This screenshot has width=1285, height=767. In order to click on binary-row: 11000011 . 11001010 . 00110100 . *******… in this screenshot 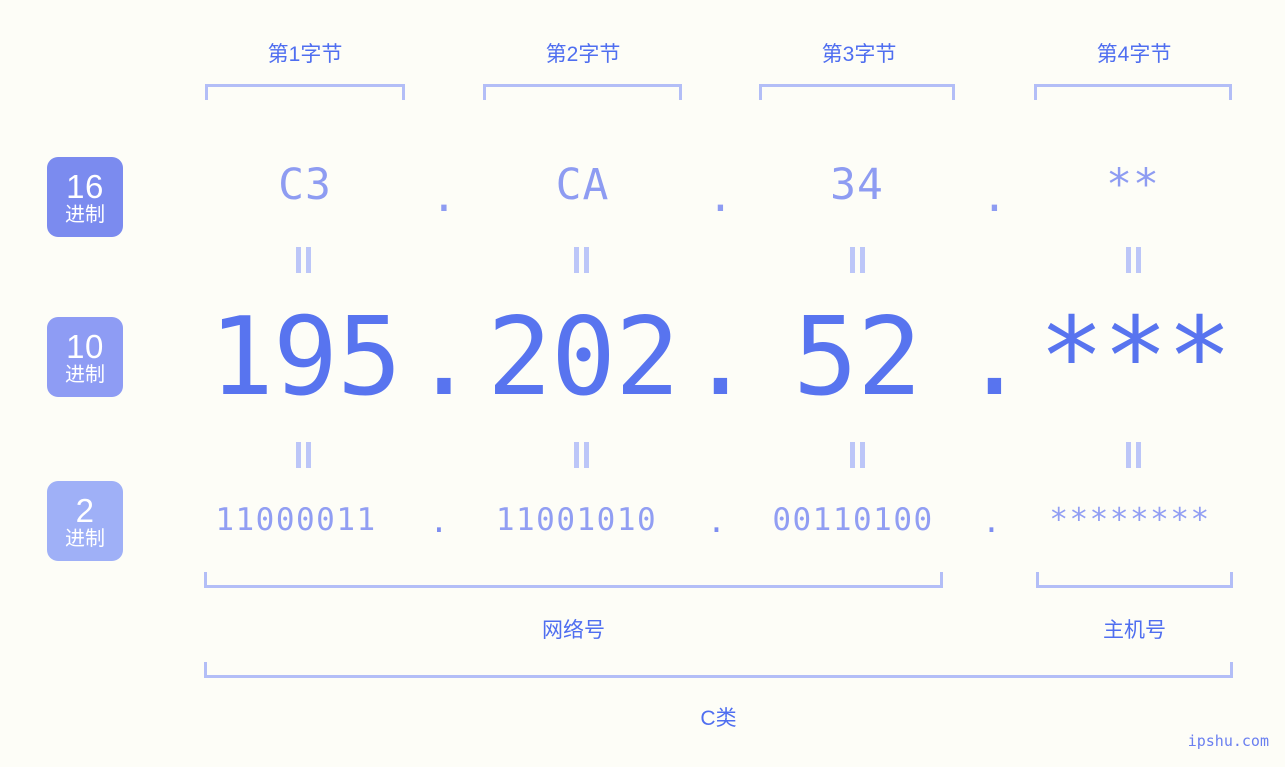, I will do `click(642, 524)`.